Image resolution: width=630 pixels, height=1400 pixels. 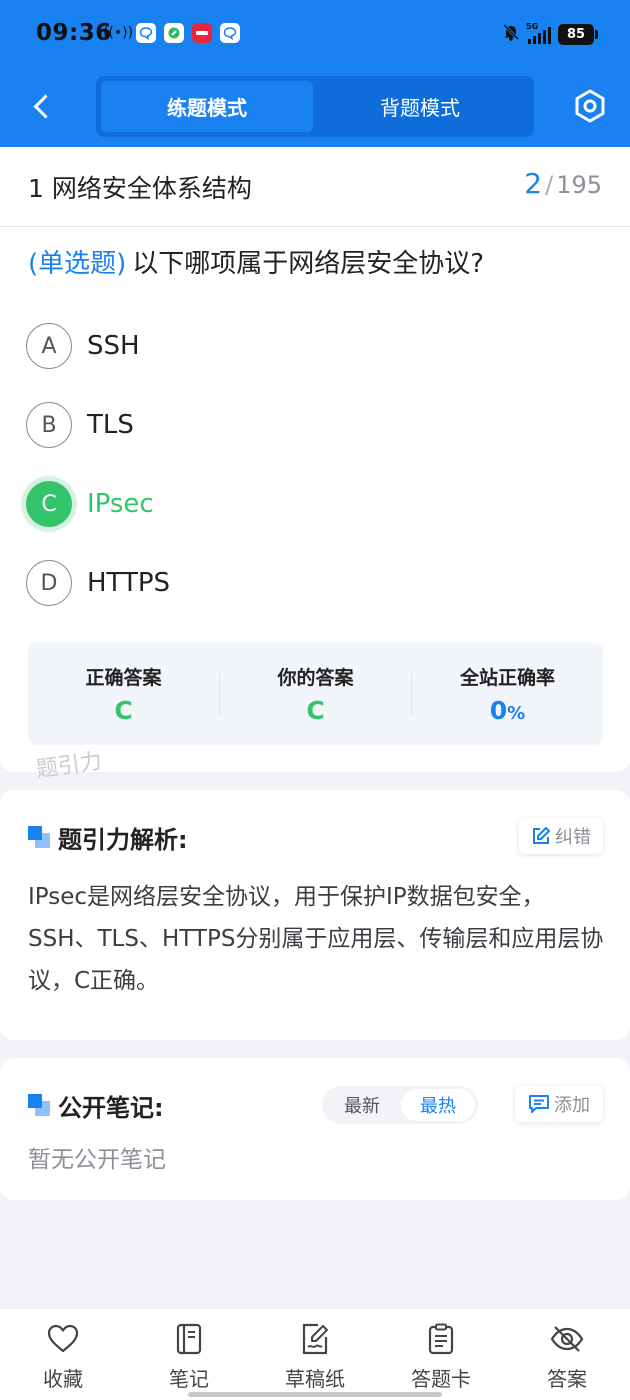 What do you see at coordinates (123, 840) in the screenshot?
I see `analysis-title: 题引力解析:` at bounding box center [123, 840].